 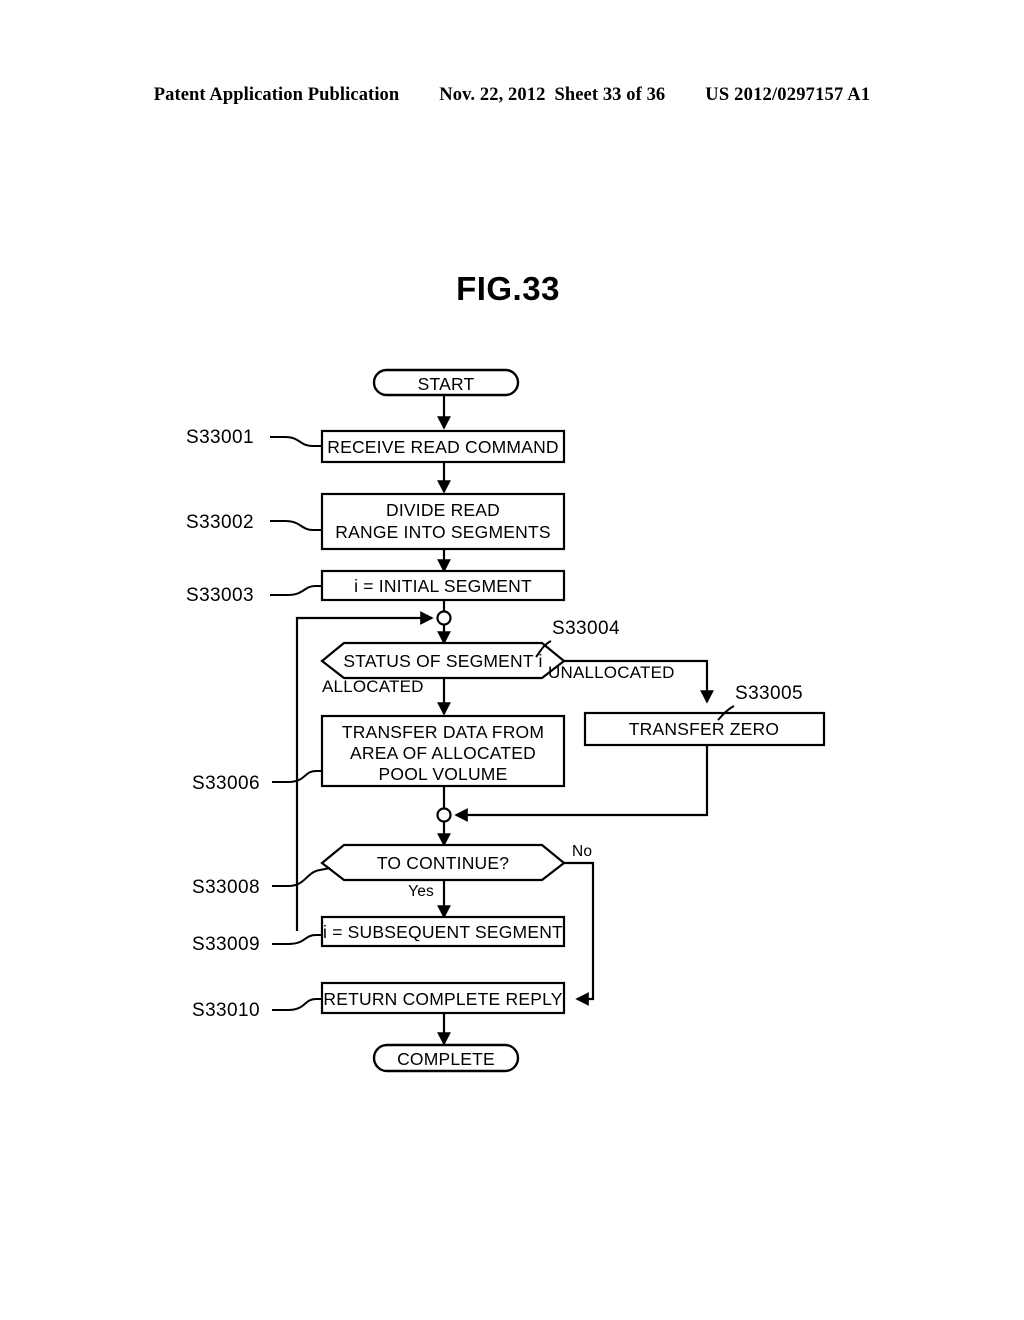 I want to click on node-s33008-label: TO CONTINUE?, so click(x=443, y=863).